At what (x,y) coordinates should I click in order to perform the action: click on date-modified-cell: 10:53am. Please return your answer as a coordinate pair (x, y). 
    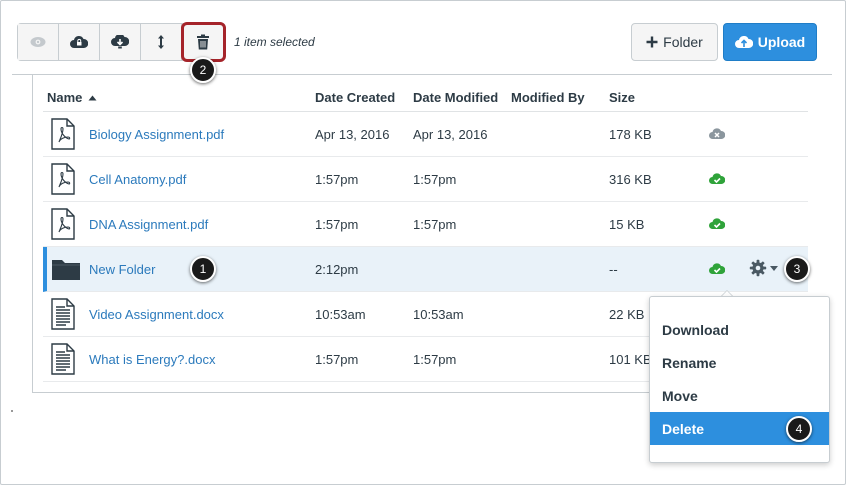
    Looking at the image, I should click on (438, 314).